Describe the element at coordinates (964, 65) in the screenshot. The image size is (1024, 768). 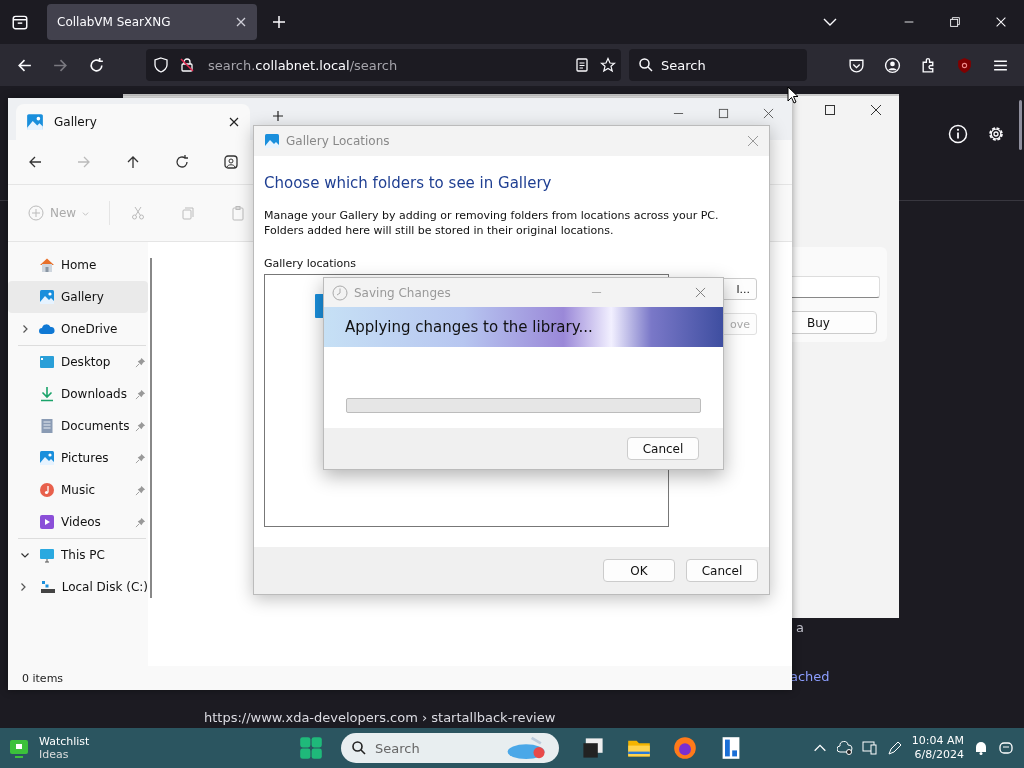
I see `shield-extension-icon` at that location.